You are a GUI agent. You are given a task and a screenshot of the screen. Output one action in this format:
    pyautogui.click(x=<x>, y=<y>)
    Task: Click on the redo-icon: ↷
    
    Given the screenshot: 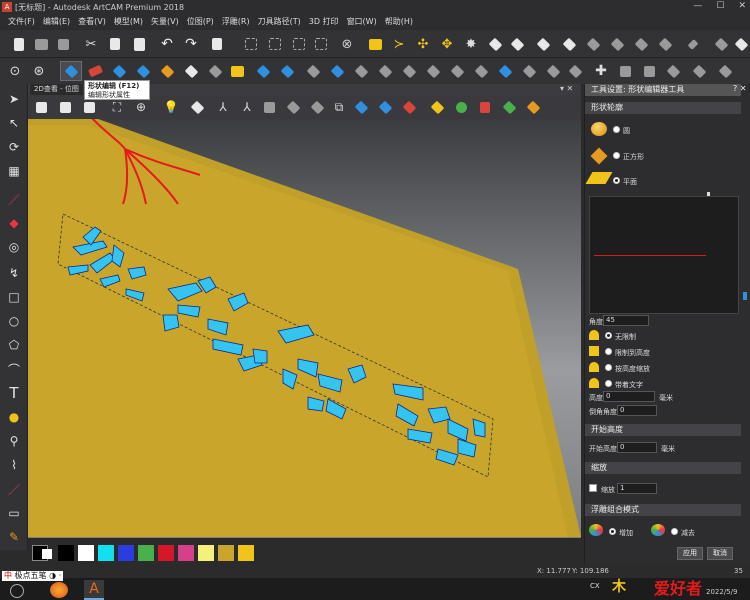 What is the action you would take?
    pyautogui.click(x=191, y=44)
    